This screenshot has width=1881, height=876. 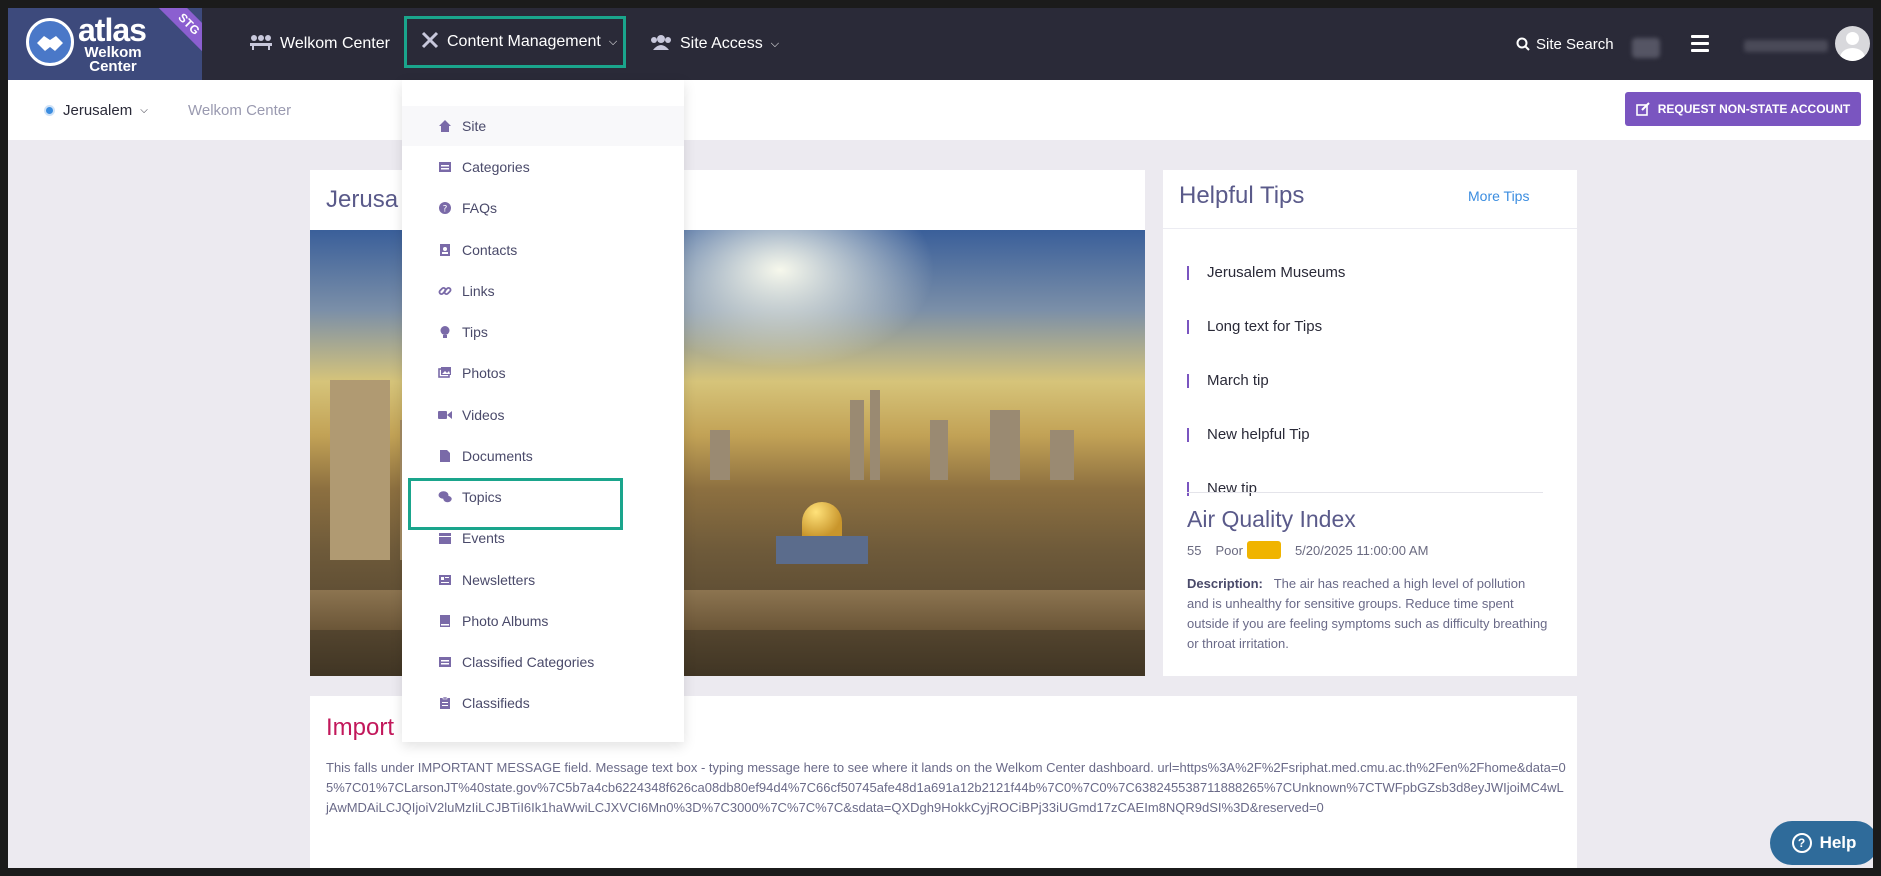 What do you see at coordinates (543, 703) in the screenshot?
I see `menu-item-classifieds: Classifieds` at bounding box center [543, 703].